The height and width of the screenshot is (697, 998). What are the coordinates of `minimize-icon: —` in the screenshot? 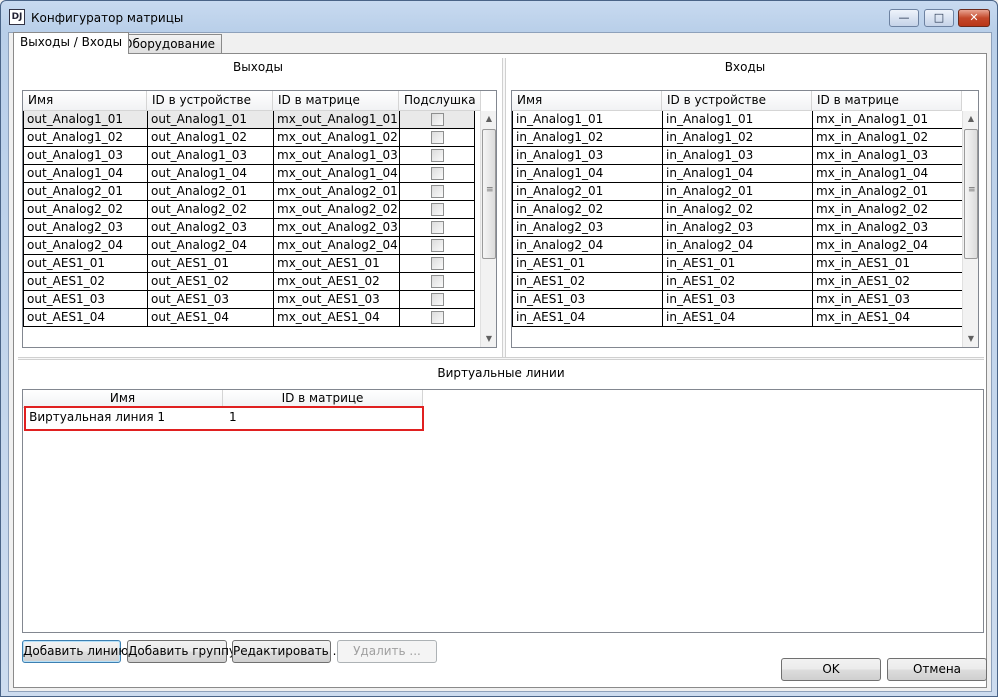 It's located at (904, 18).